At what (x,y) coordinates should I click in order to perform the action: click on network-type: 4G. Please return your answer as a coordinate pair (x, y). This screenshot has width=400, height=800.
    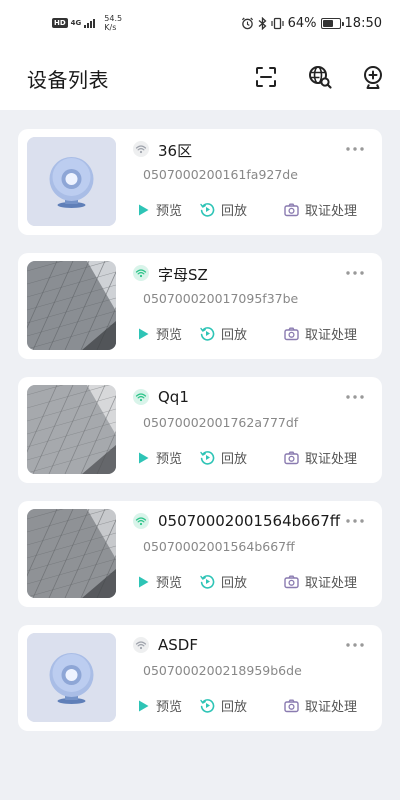
    Looking at the image, I should click on (76, 22).